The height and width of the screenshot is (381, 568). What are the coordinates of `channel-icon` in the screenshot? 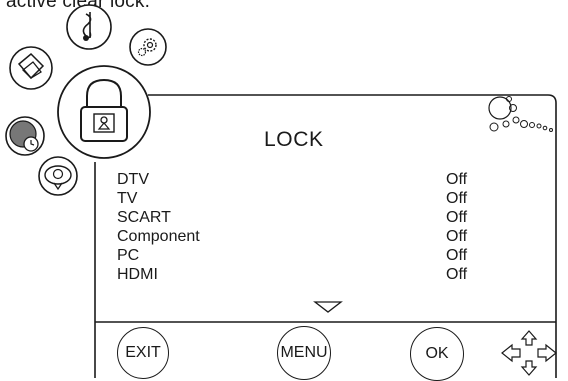 It's located at (58, 176).